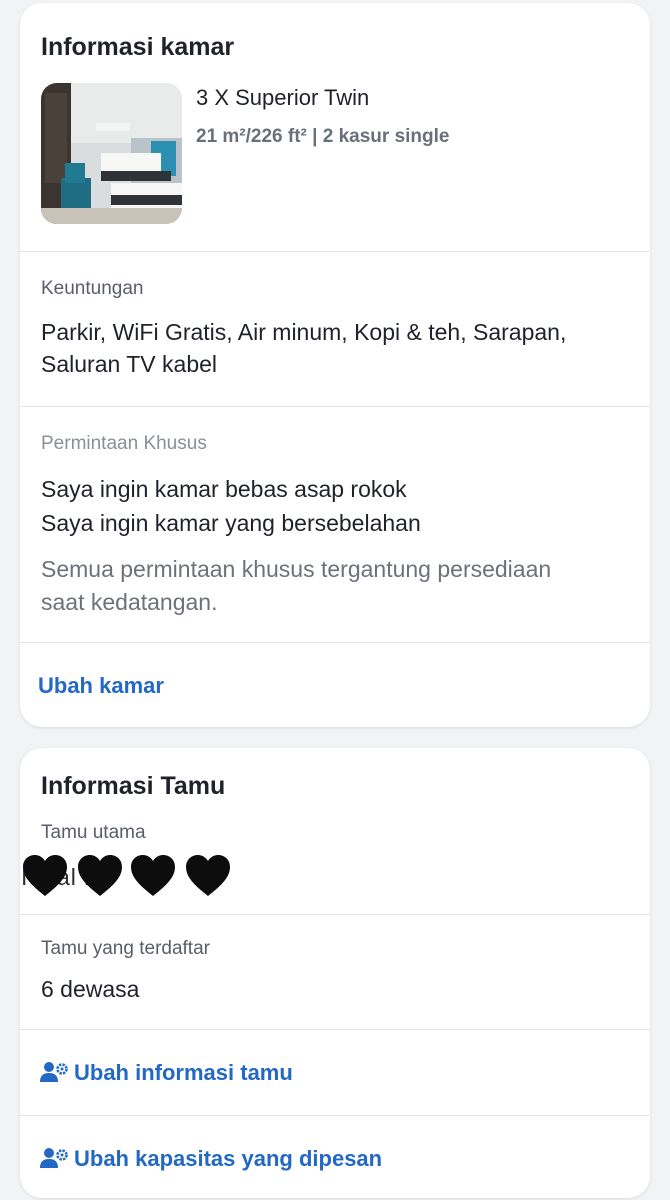  What do you see at coordinates (224, 489) in the screenshot?
I see `special-request-item: Saya ingin kamar bebas asap rokok` at bounding box center [224, 489].